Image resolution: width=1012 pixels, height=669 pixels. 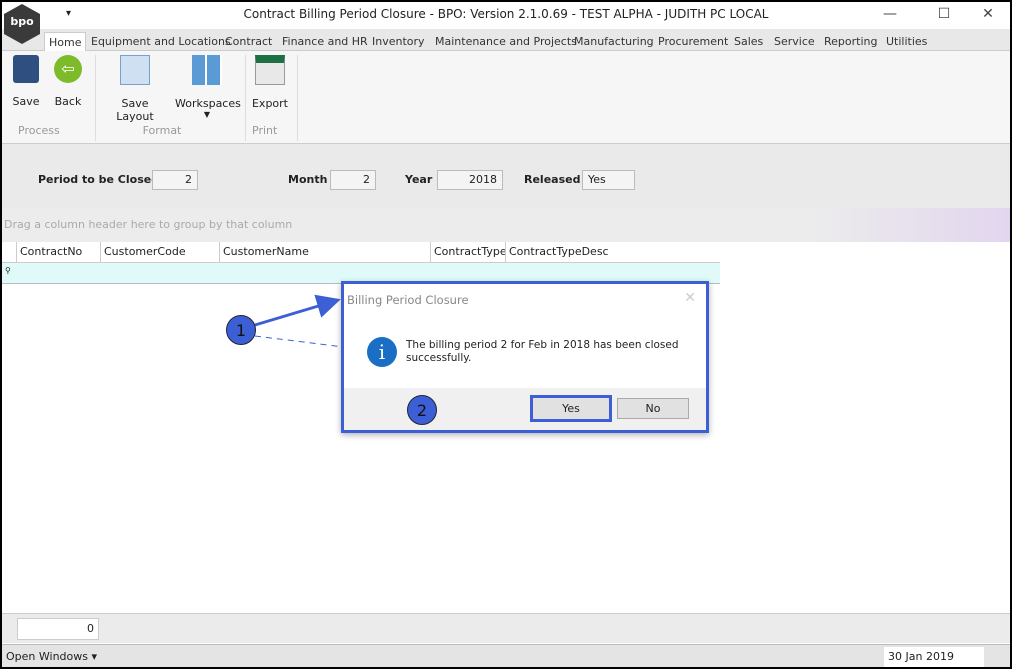 I want to click on arrow-to-title, so click(x=297, y=310).